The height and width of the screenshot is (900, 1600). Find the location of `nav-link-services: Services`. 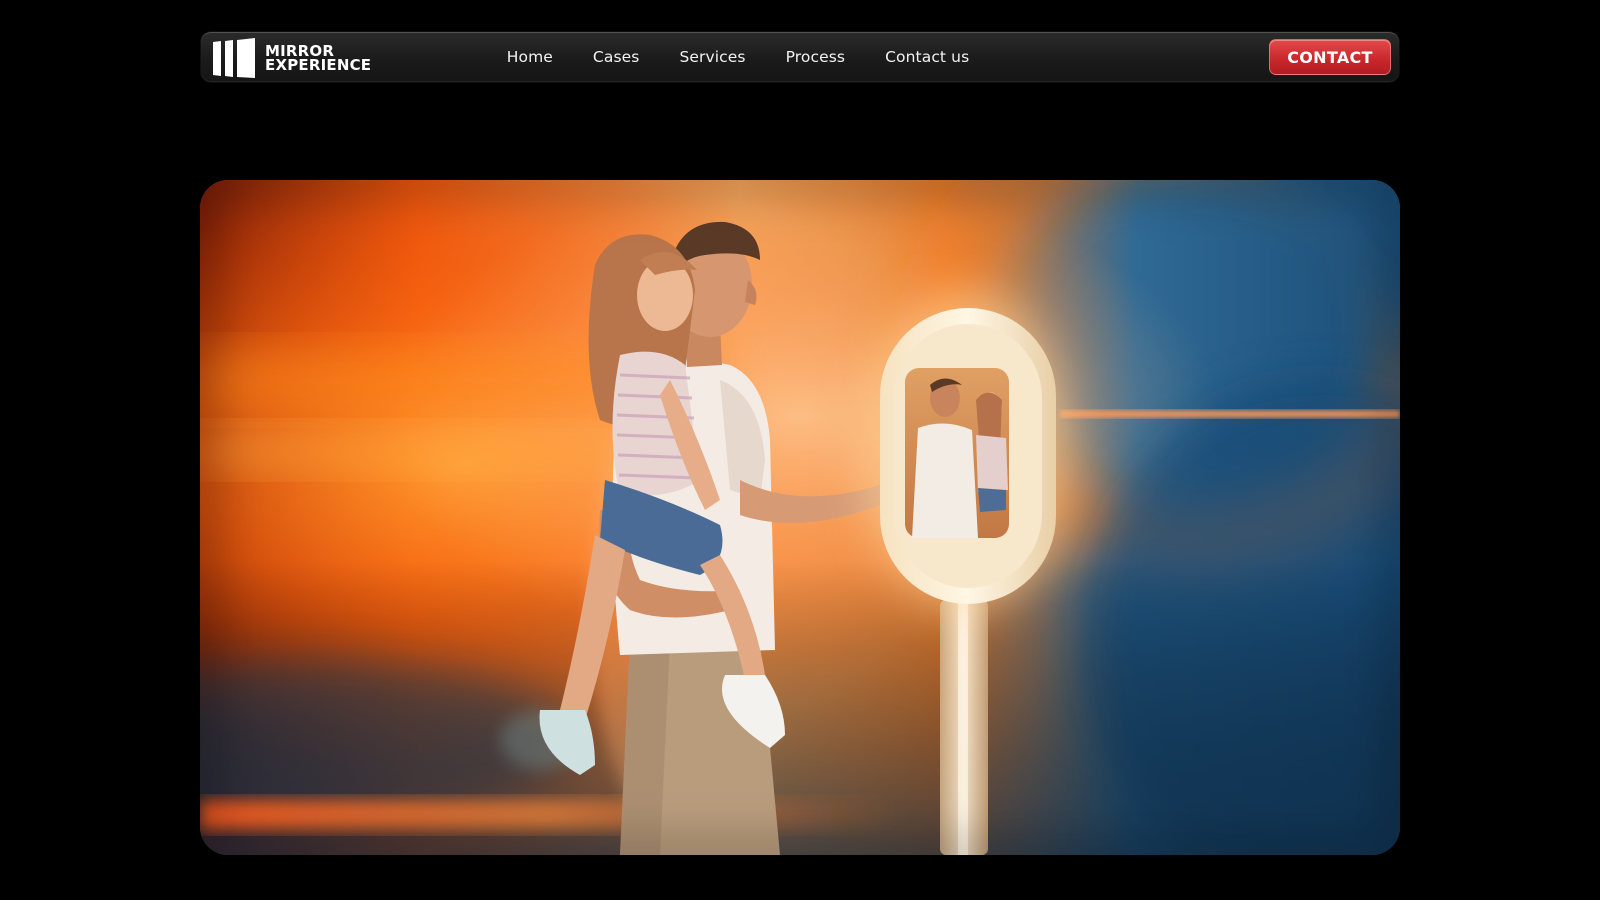

nav-link-services: Services is located at coordinates (712, 57).